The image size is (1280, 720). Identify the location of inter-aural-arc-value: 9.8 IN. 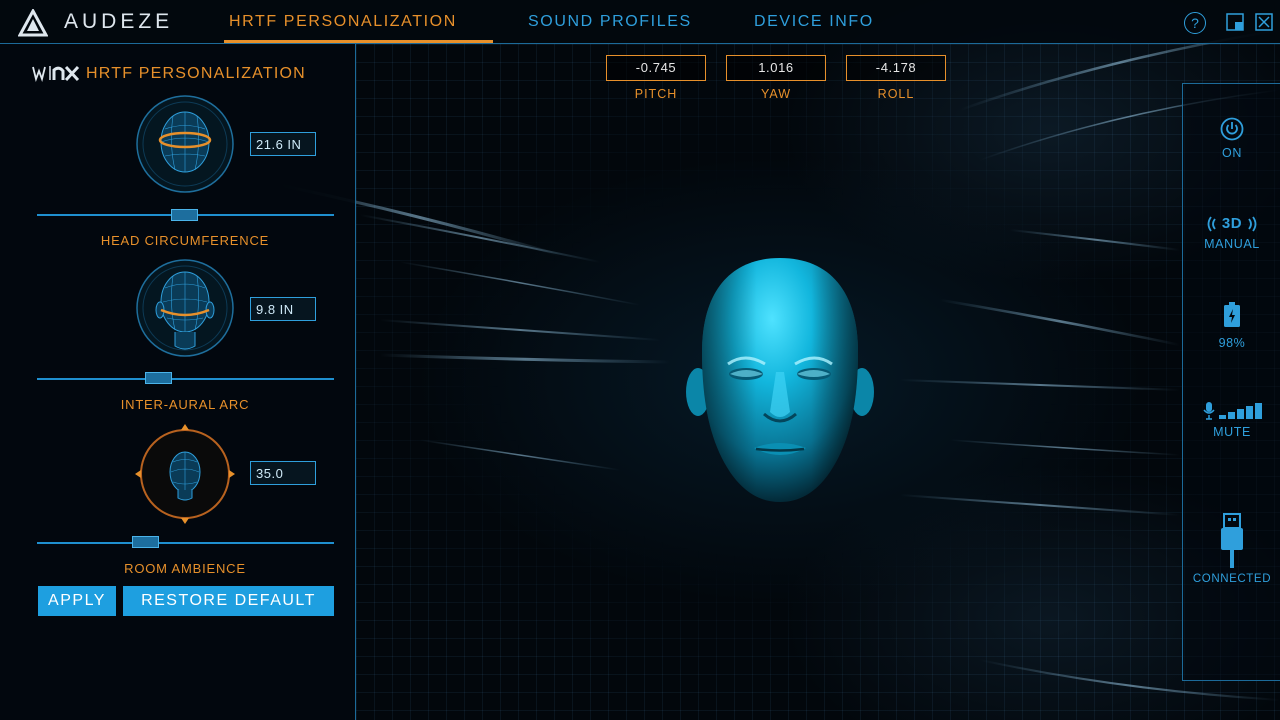
(283, 309).